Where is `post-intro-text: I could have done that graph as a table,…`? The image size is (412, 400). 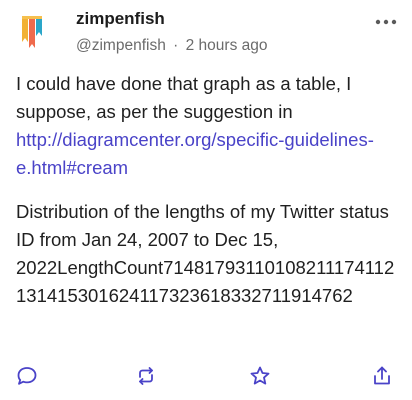
post-intro-text: I could have done that graph as a table,… is located at coordinates (184, 97).